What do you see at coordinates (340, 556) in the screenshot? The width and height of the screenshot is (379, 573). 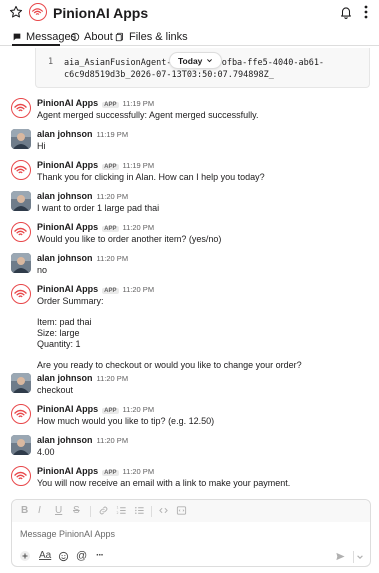 I see `send-icon` at bounding box center [340, 556].